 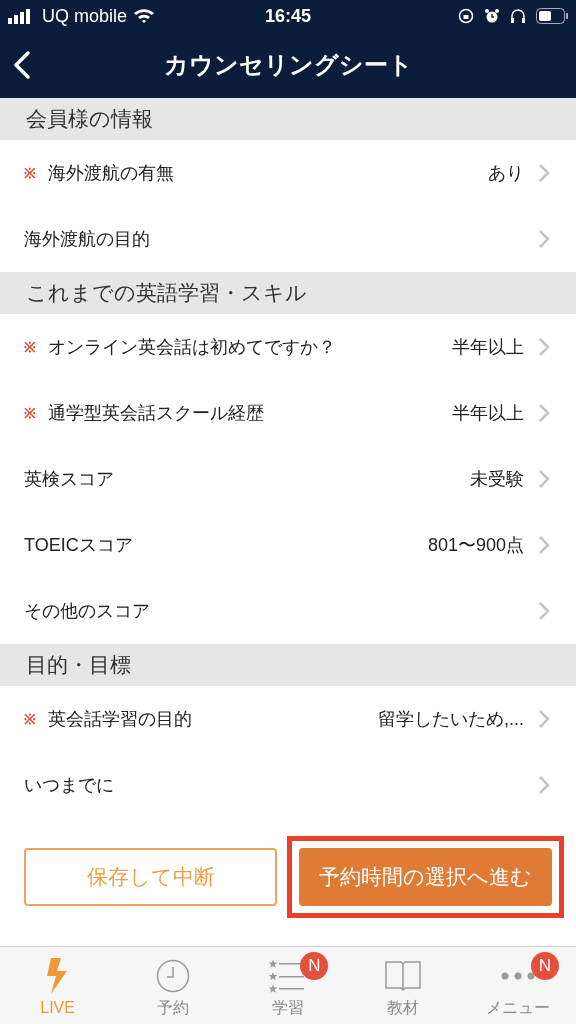 I want to click on field-label: その他のスコア, so click(x=87, y=611).